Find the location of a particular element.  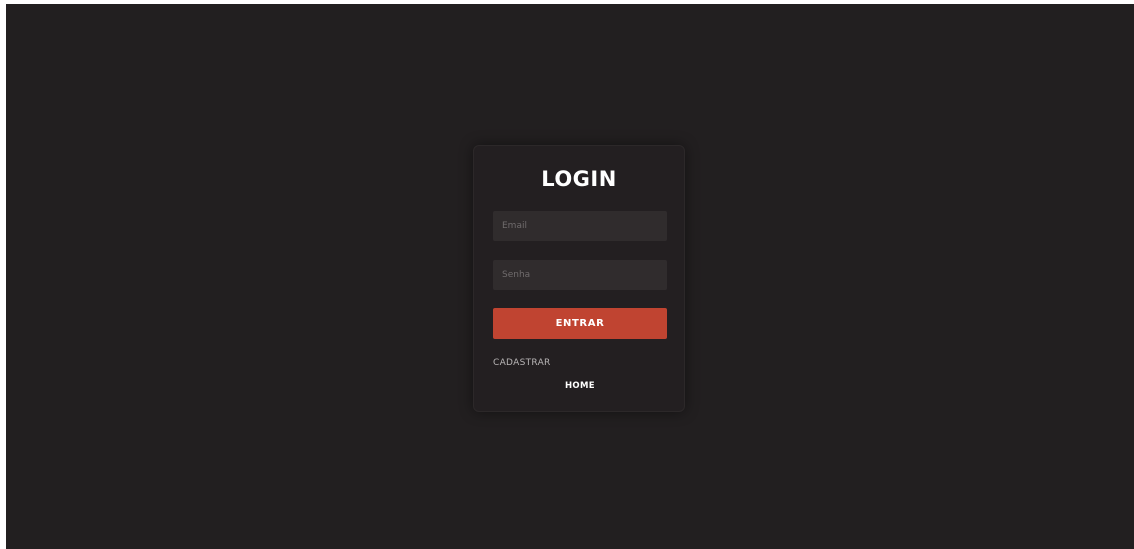

home-link: HOME is located at coordinates (580, 386).